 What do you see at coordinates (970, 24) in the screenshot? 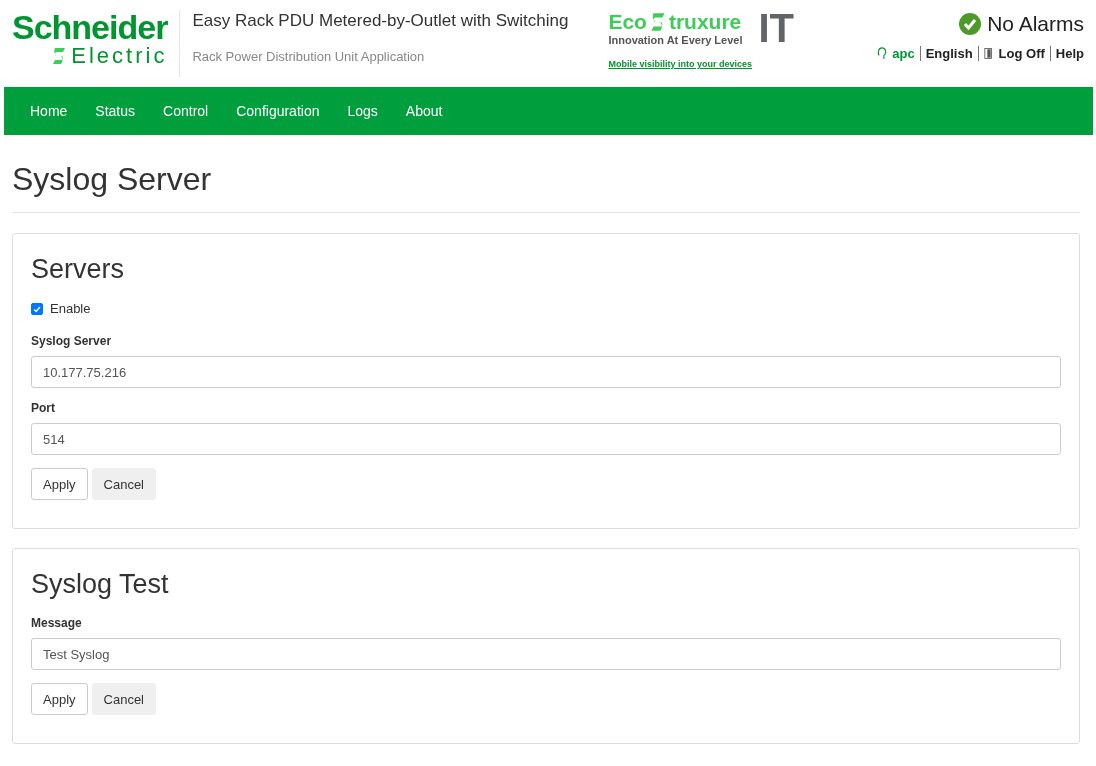
I see `check-icon` at bounding box center [970, 24].